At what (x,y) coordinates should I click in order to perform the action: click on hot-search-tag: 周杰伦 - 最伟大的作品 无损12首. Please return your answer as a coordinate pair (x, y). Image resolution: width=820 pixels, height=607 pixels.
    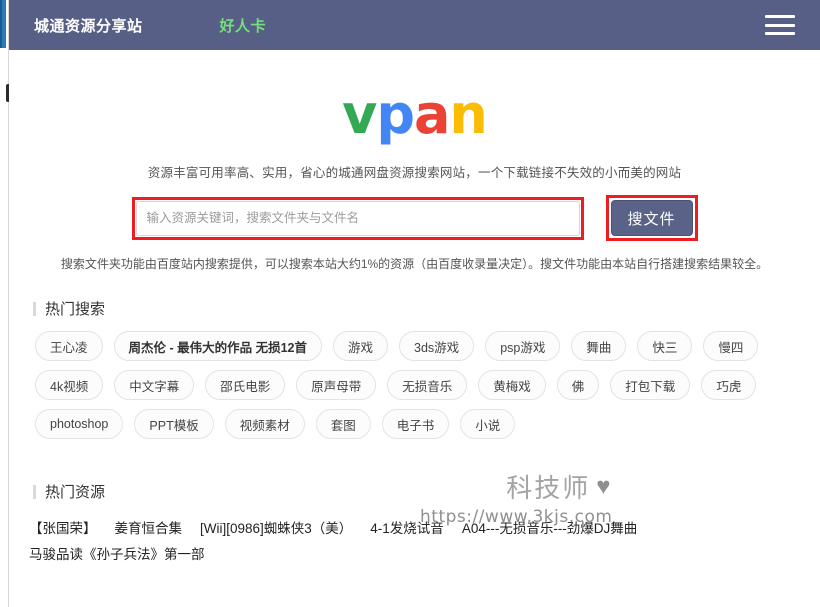
    Looking at the image, I should click on (218, 346).